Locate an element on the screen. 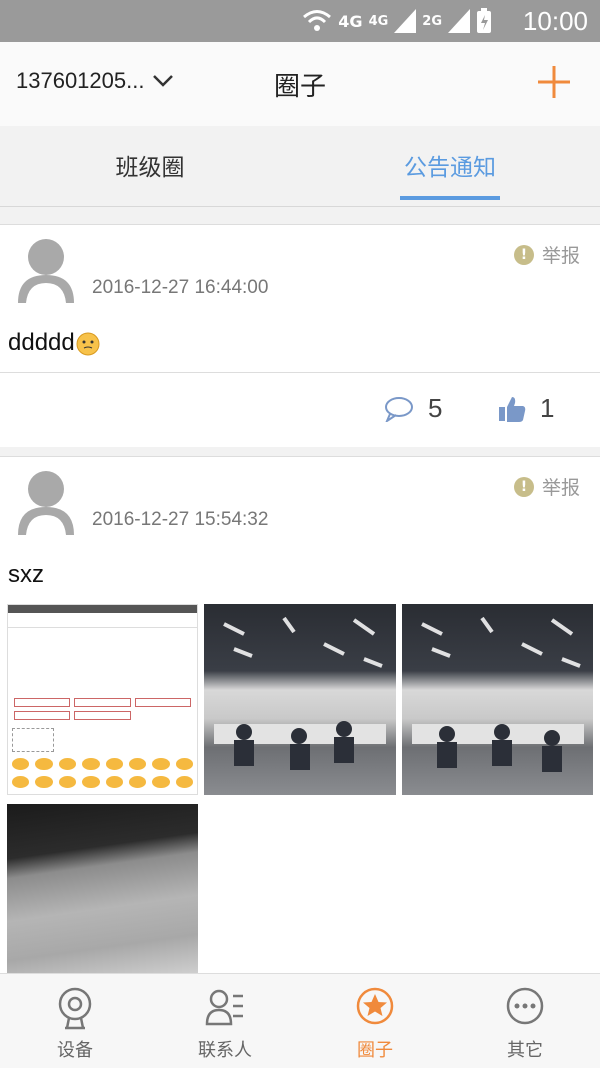 Image resolution: width=600 pixels, height=1068 pixels. thumb-header is located at coordinates (102, 620).